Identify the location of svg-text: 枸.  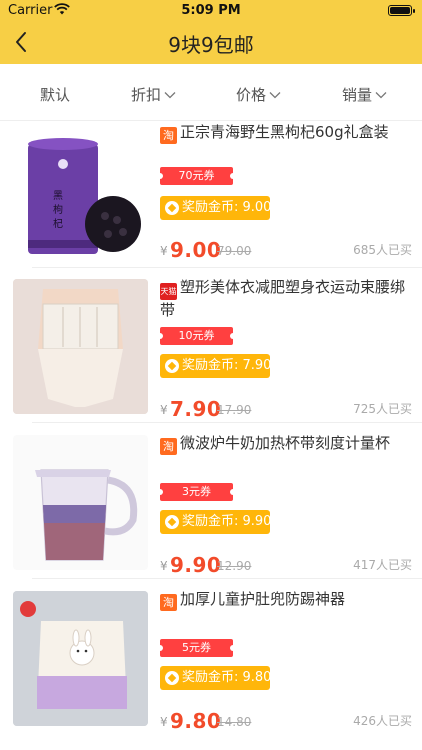
(58, 209).